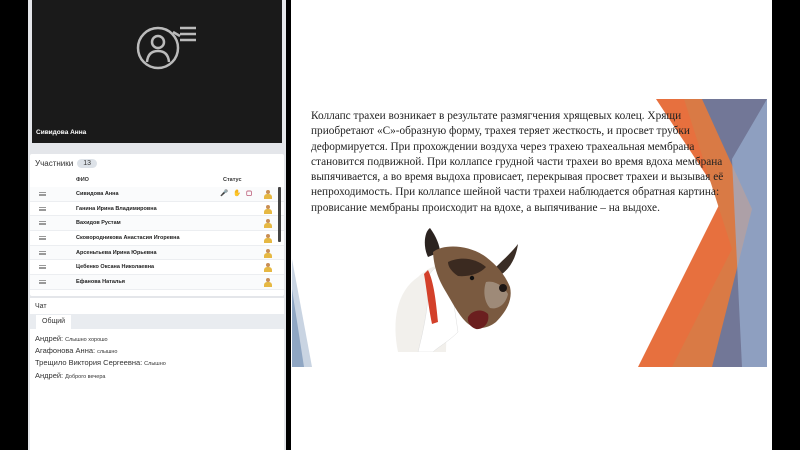  What do you see at coordinates (65, 351) in the screenshot?
I see `chat-message-author: Агафонова Анна:` at bounding box center [65, 351].